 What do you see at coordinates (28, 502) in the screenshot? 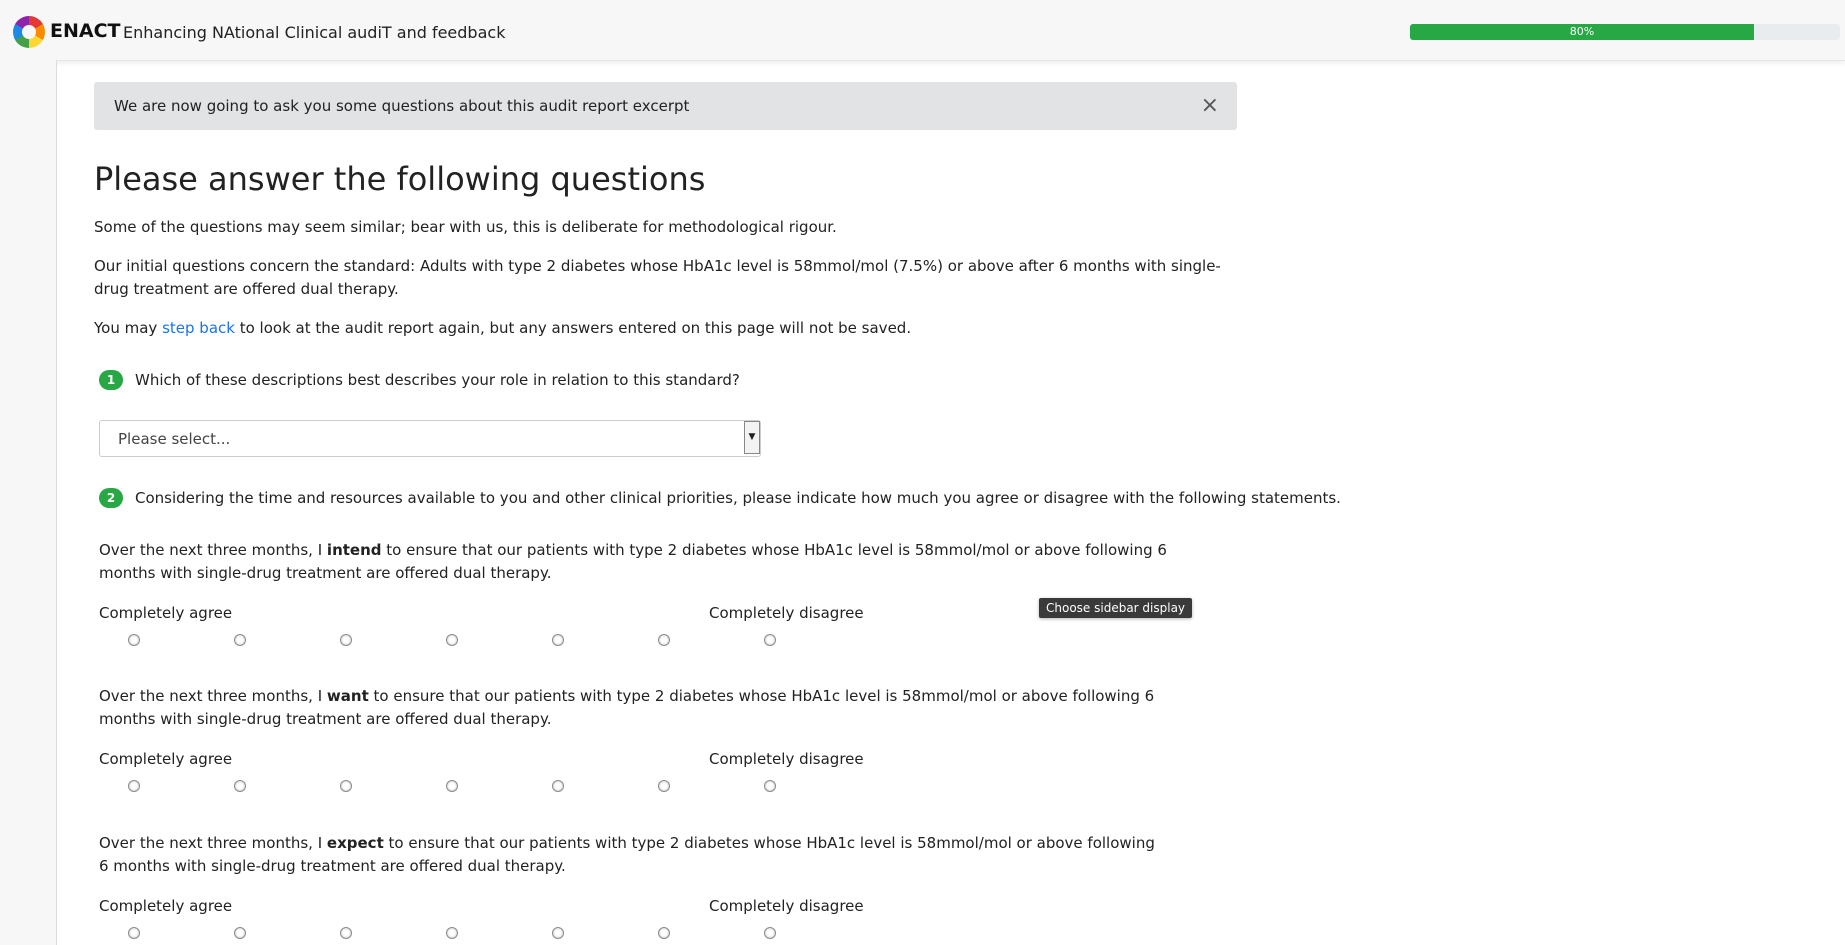
I see `left-gutter` at bounding box center [28, 502].